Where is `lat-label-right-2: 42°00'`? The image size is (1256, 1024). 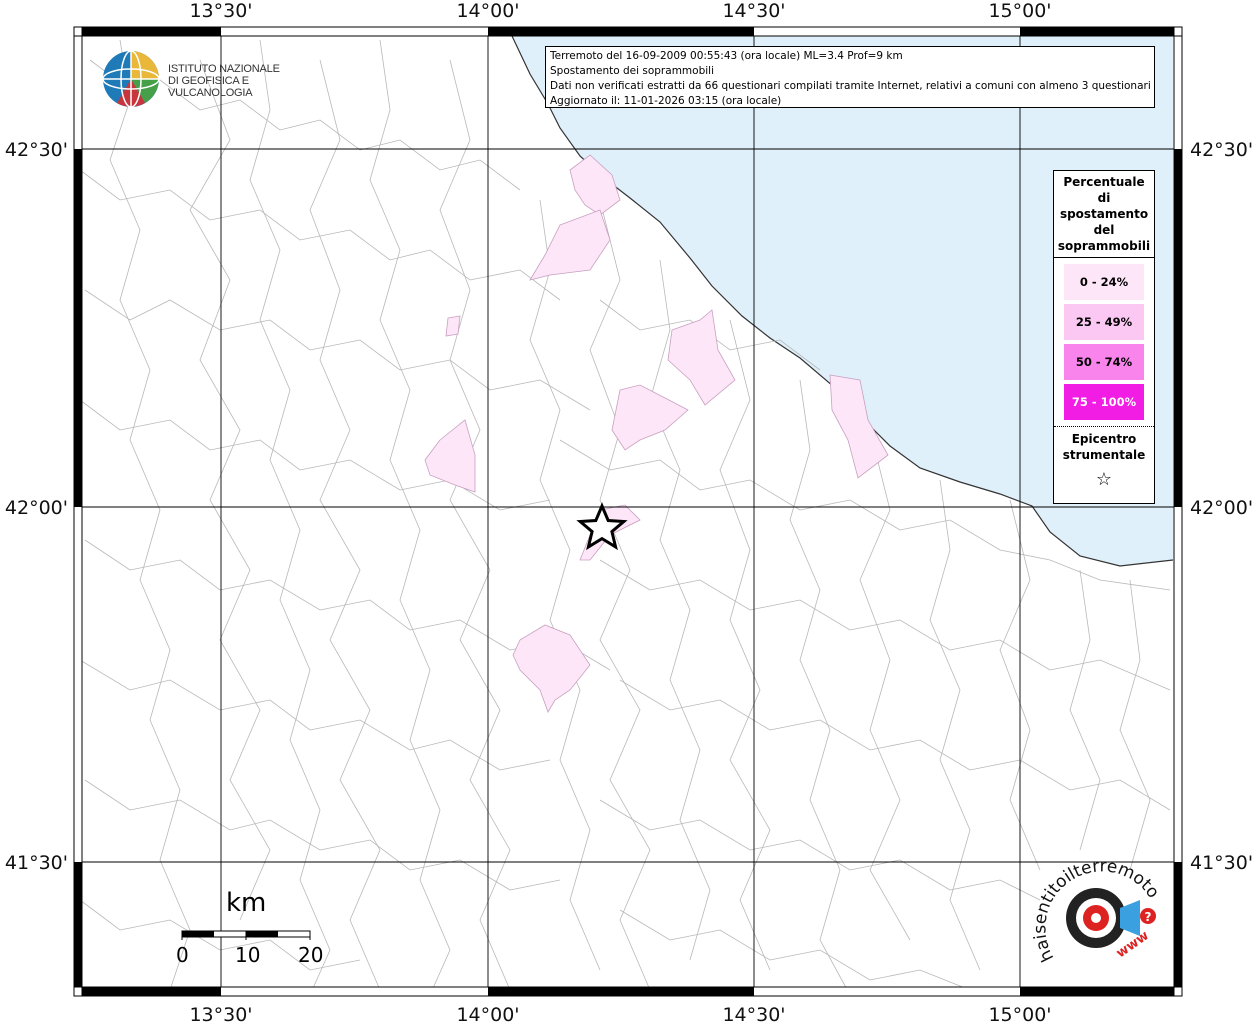
lat-label-right-2: 42°00' is located at coordinates (1221, 508).